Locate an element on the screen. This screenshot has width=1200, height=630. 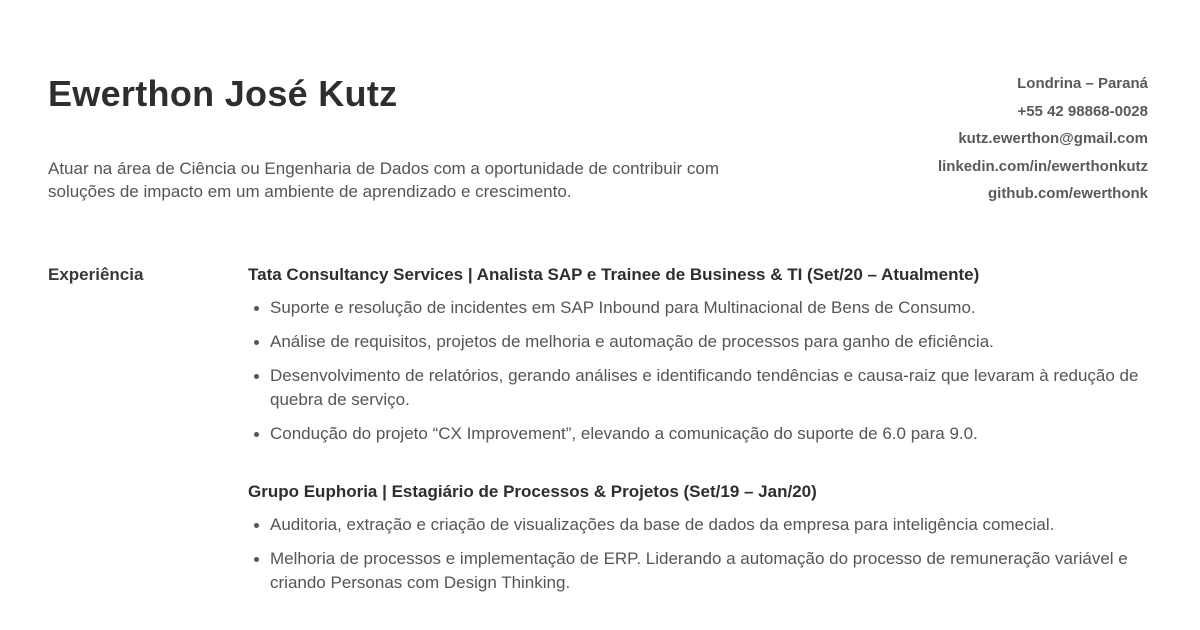
contact-location: Londrina – Paraná is located at coordinates (1082, 83).